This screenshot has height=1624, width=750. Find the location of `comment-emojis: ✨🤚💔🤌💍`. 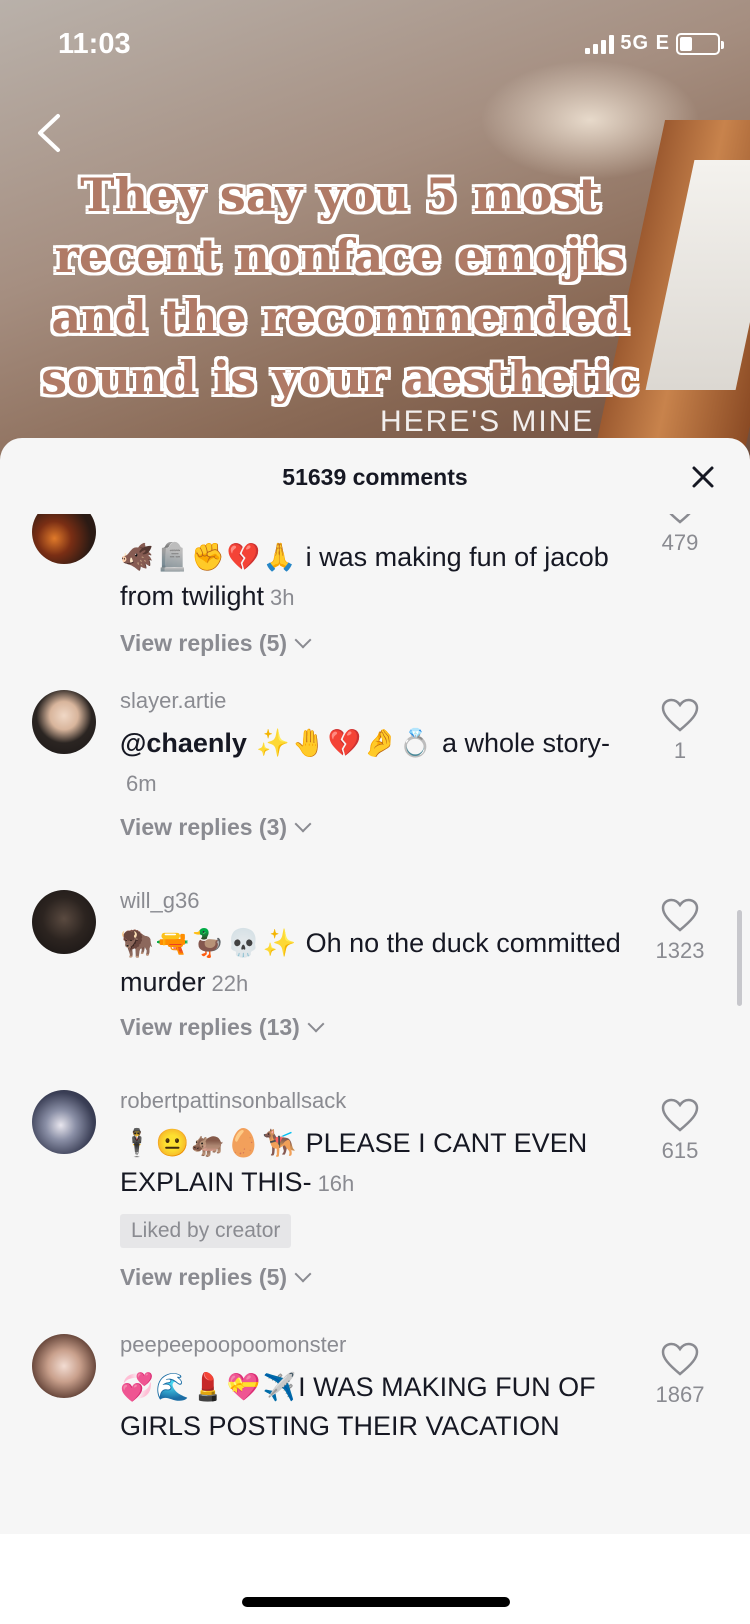

comment-emojis: ✨🤚💔🤌💍 is located at coordinates (340, 743).